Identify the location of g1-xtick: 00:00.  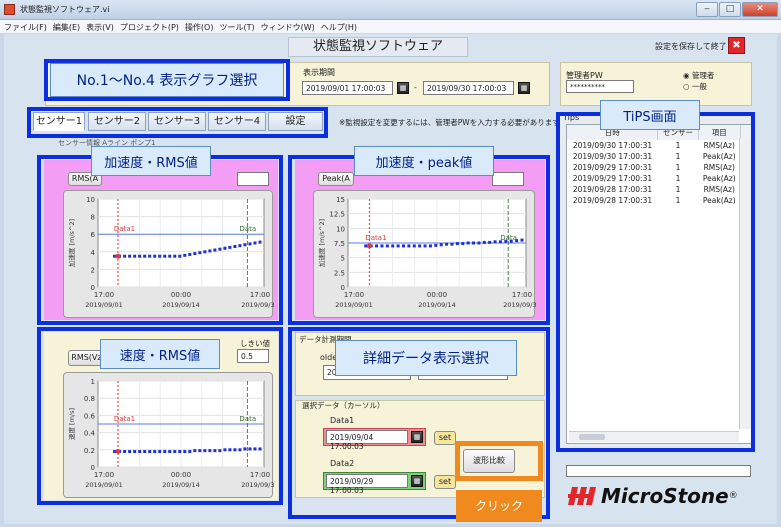
(181, 295).